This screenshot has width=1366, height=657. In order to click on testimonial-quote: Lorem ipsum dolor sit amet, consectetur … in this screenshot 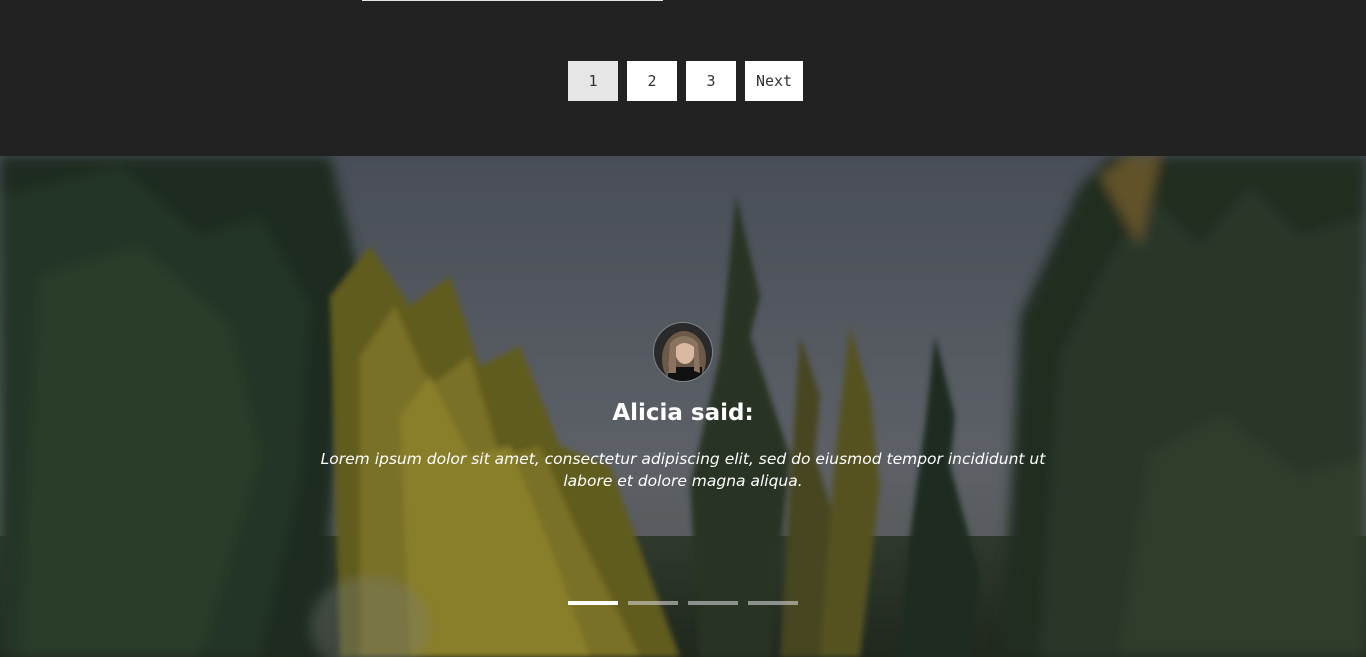, I will do `click(683, 470)`.